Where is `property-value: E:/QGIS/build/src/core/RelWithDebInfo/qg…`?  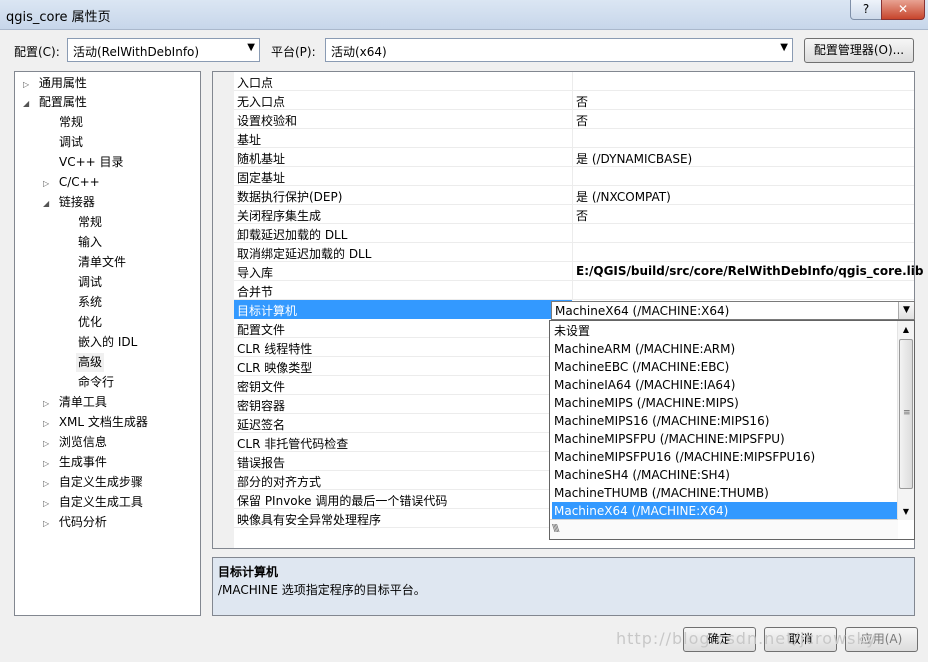 property-value: E:/QGIS/build/src/core/RelWithDebInfo/qg… is located at coordinates (750, 271).